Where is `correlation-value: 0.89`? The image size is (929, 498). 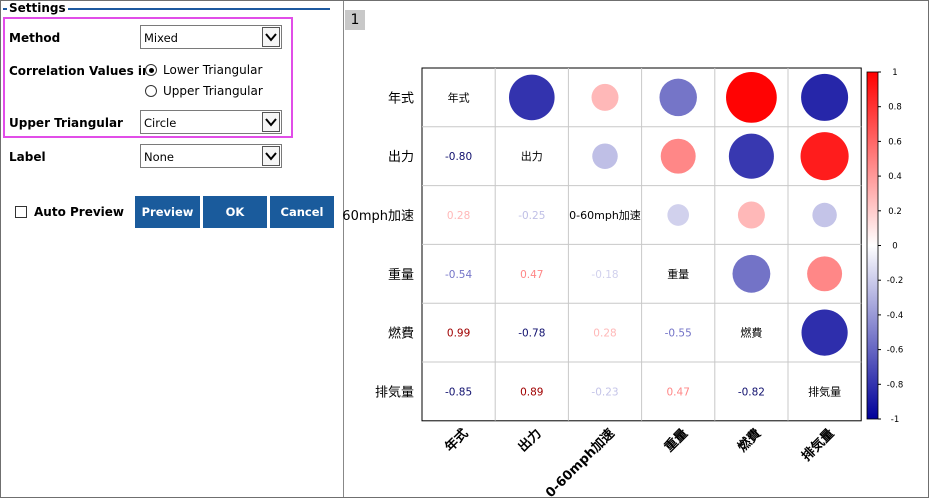 correlation-value: 0.89 is located at coordinates (531, 392).